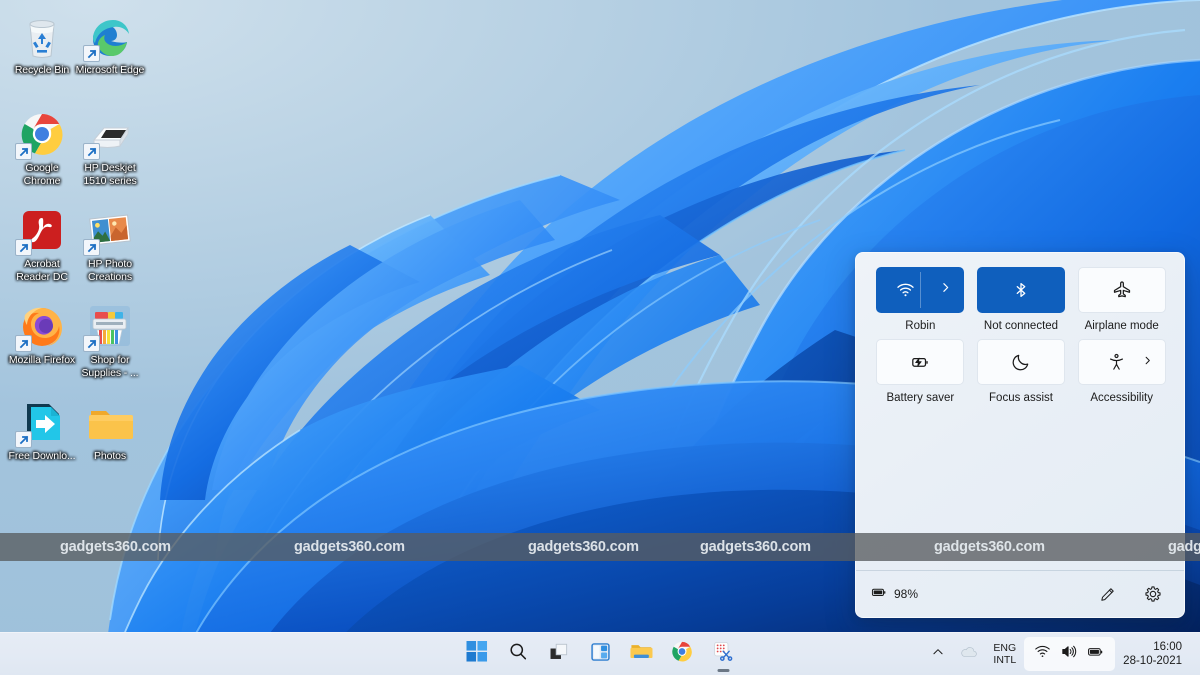 This screenshot has width=1200, height=675. Describe the element at coordinates (110, 456) in the screenshot. I see `desktop-icon-label: Photos` at that location.